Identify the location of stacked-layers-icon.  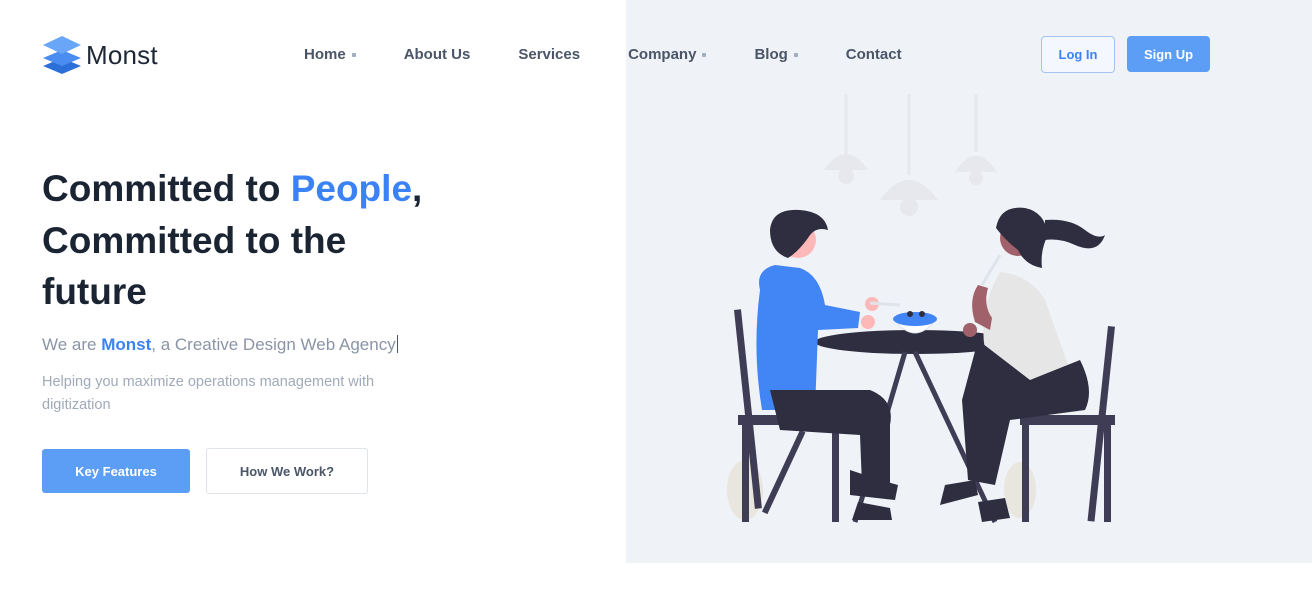
(62, 55).